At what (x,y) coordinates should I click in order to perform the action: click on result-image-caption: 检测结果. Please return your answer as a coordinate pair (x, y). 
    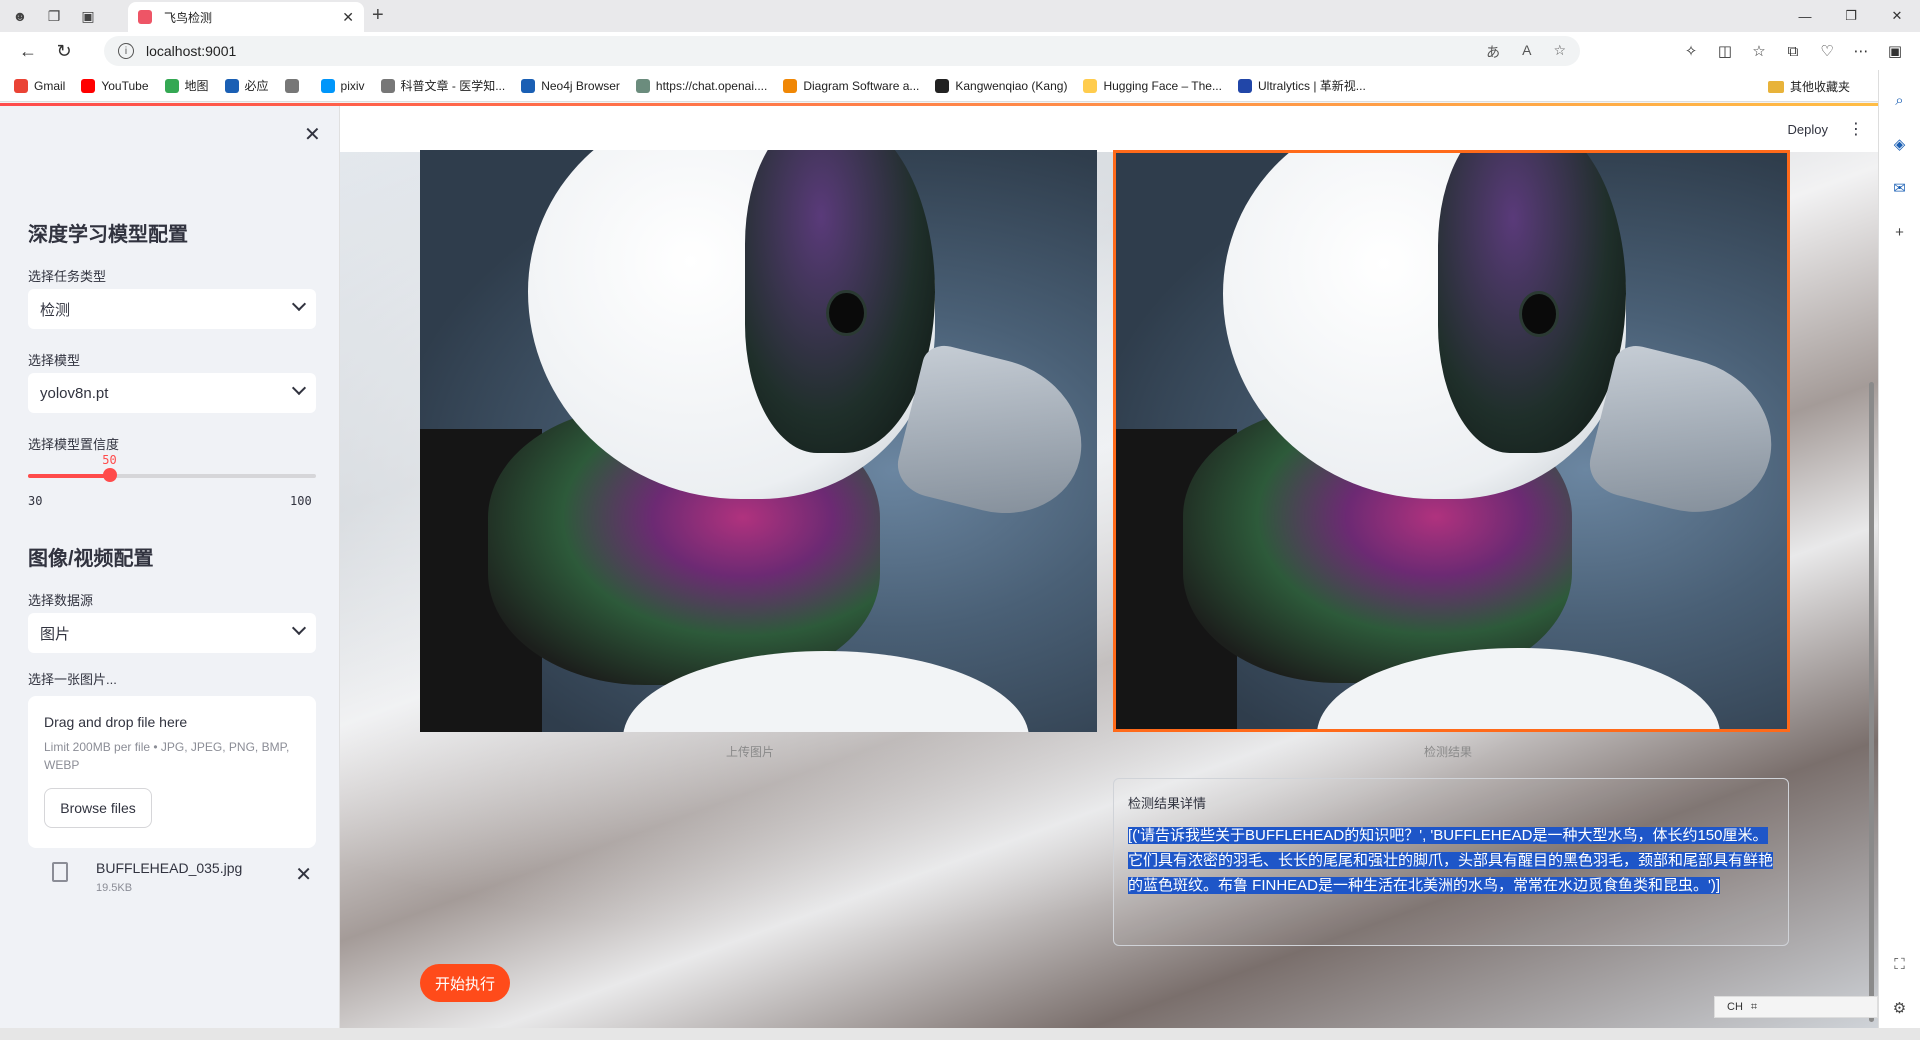
    Looking at the image, I should click on (1448, 752).